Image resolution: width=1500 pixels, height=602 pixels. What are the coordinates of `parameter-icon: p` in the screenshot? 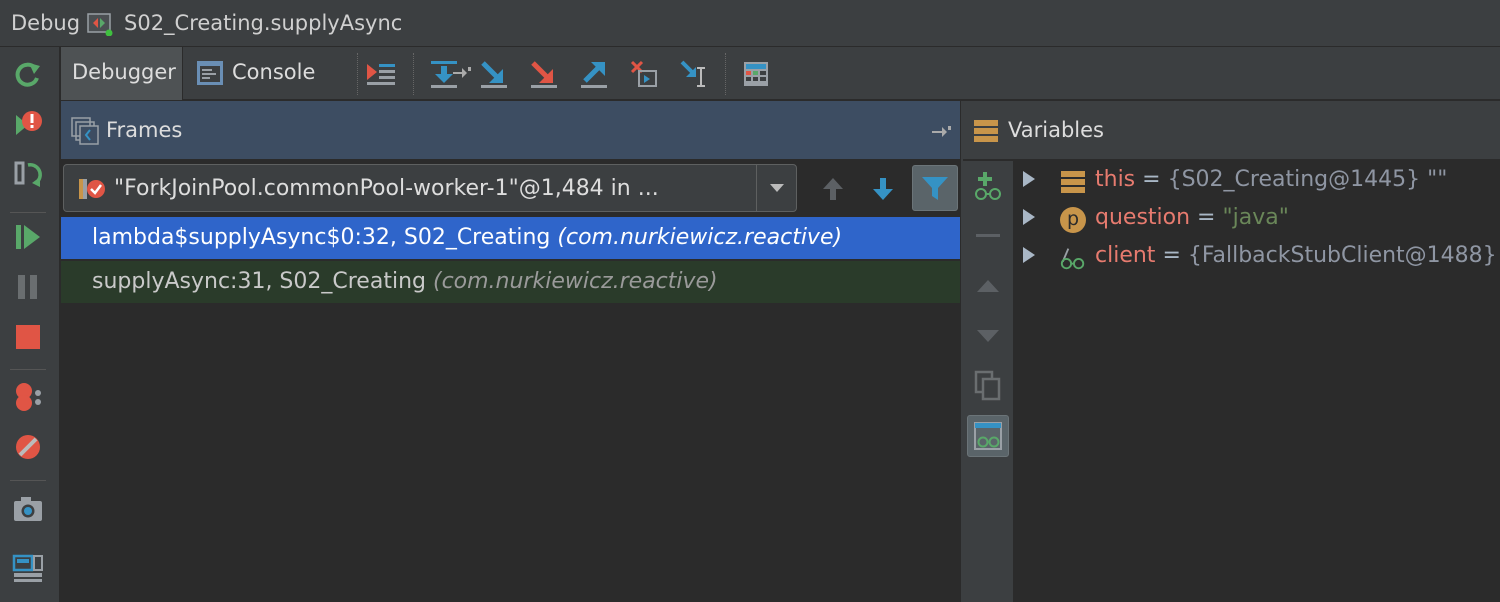 It's located at (1073, 220).